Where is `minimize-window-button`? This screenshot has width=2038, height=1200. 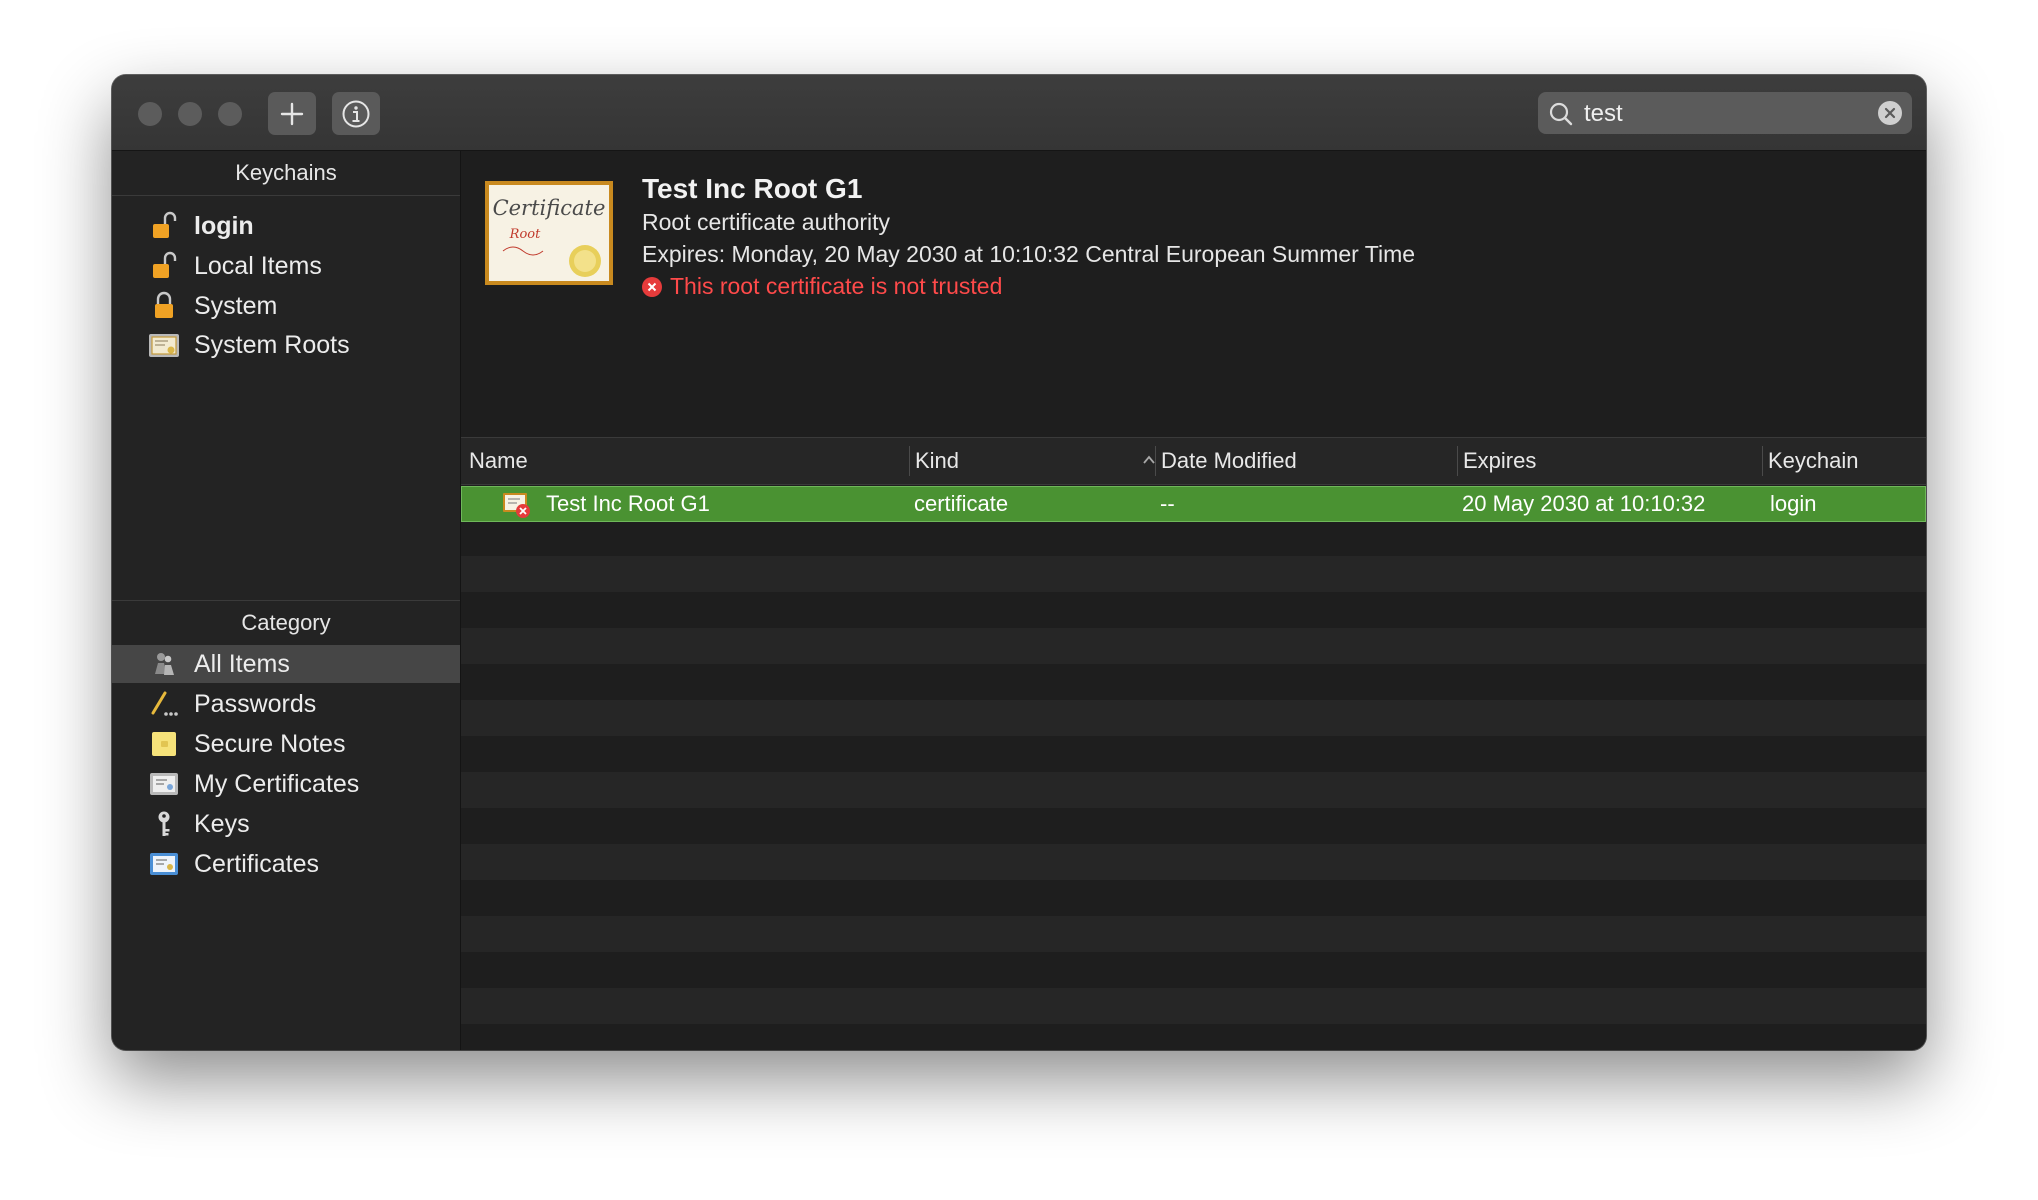 minimize-window-button is located at coordinates (190, 114).